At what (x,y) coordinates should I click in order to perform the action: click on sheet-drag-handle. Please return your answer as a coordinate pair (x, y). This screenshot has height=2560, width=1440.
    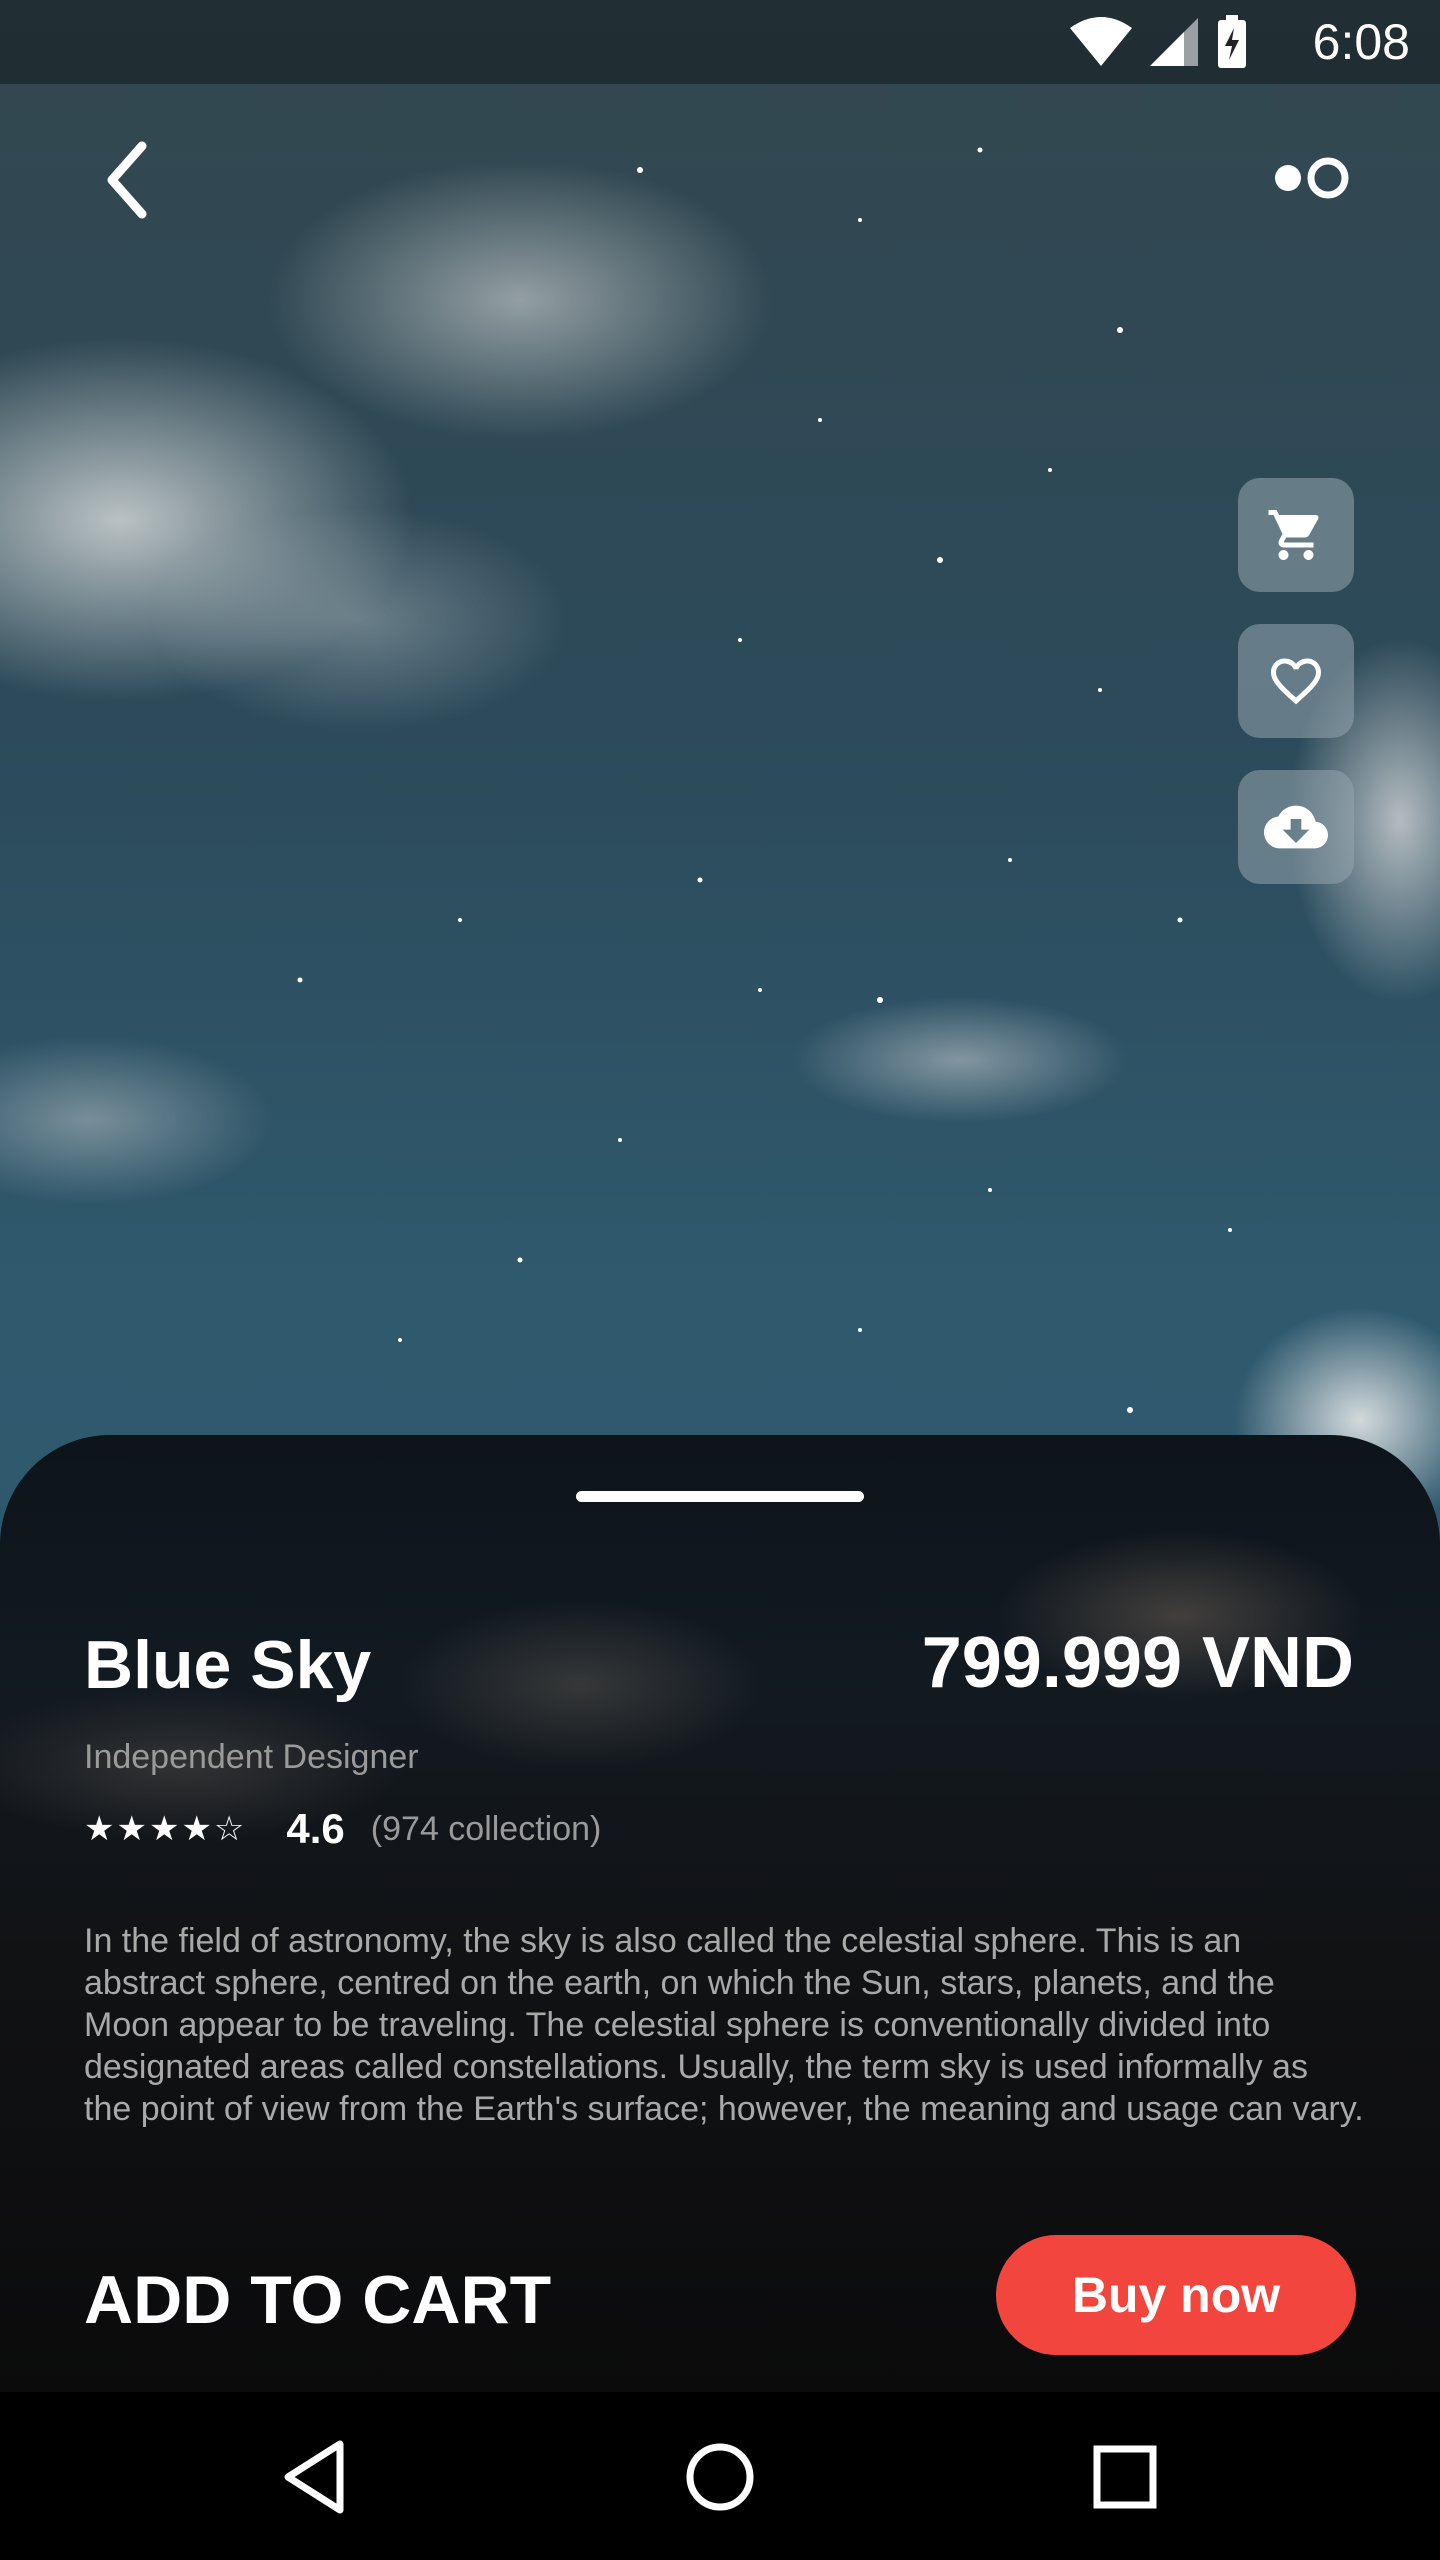
    Looking at the image, I should click on (720, 1496).